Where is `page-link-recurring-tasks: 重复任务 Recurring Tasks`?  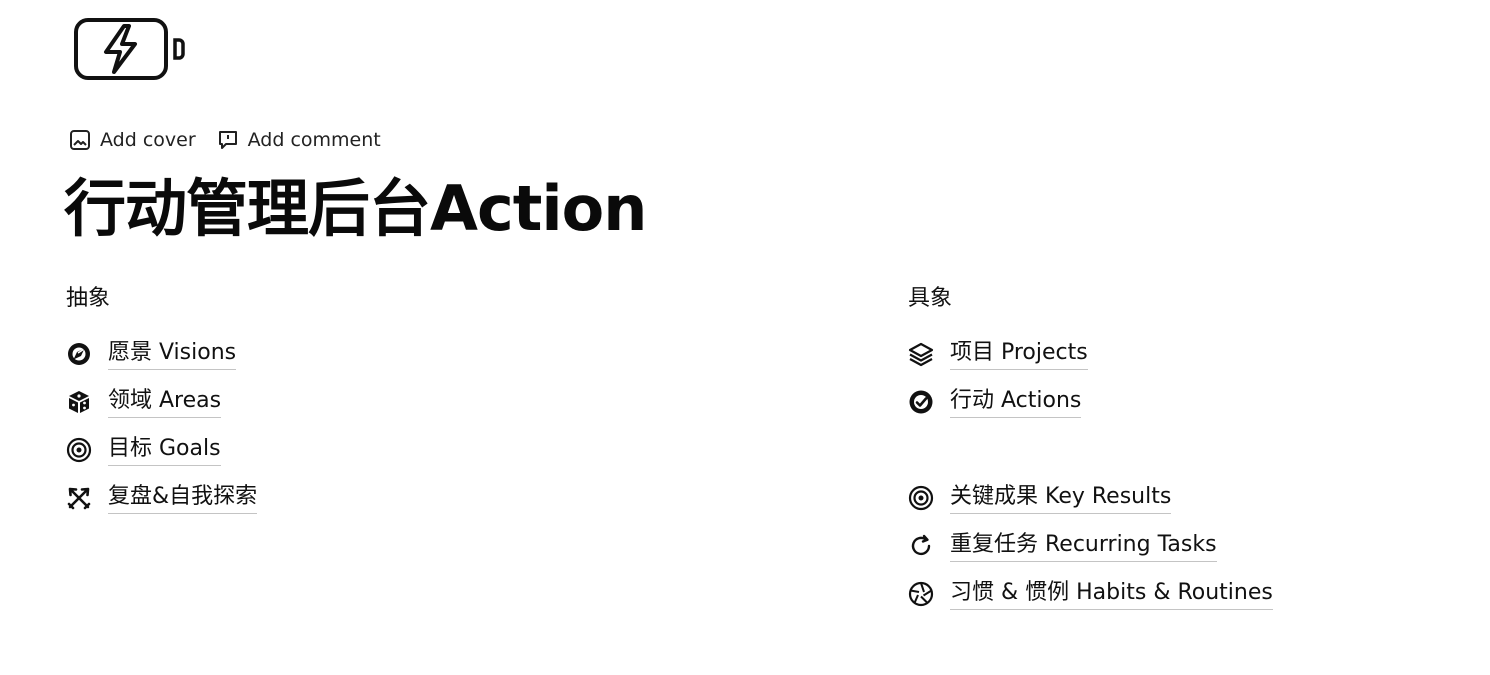
page-link-recurring-tasks: 重复任务 Recurring Tasks is located at coordinates (1090, 546).